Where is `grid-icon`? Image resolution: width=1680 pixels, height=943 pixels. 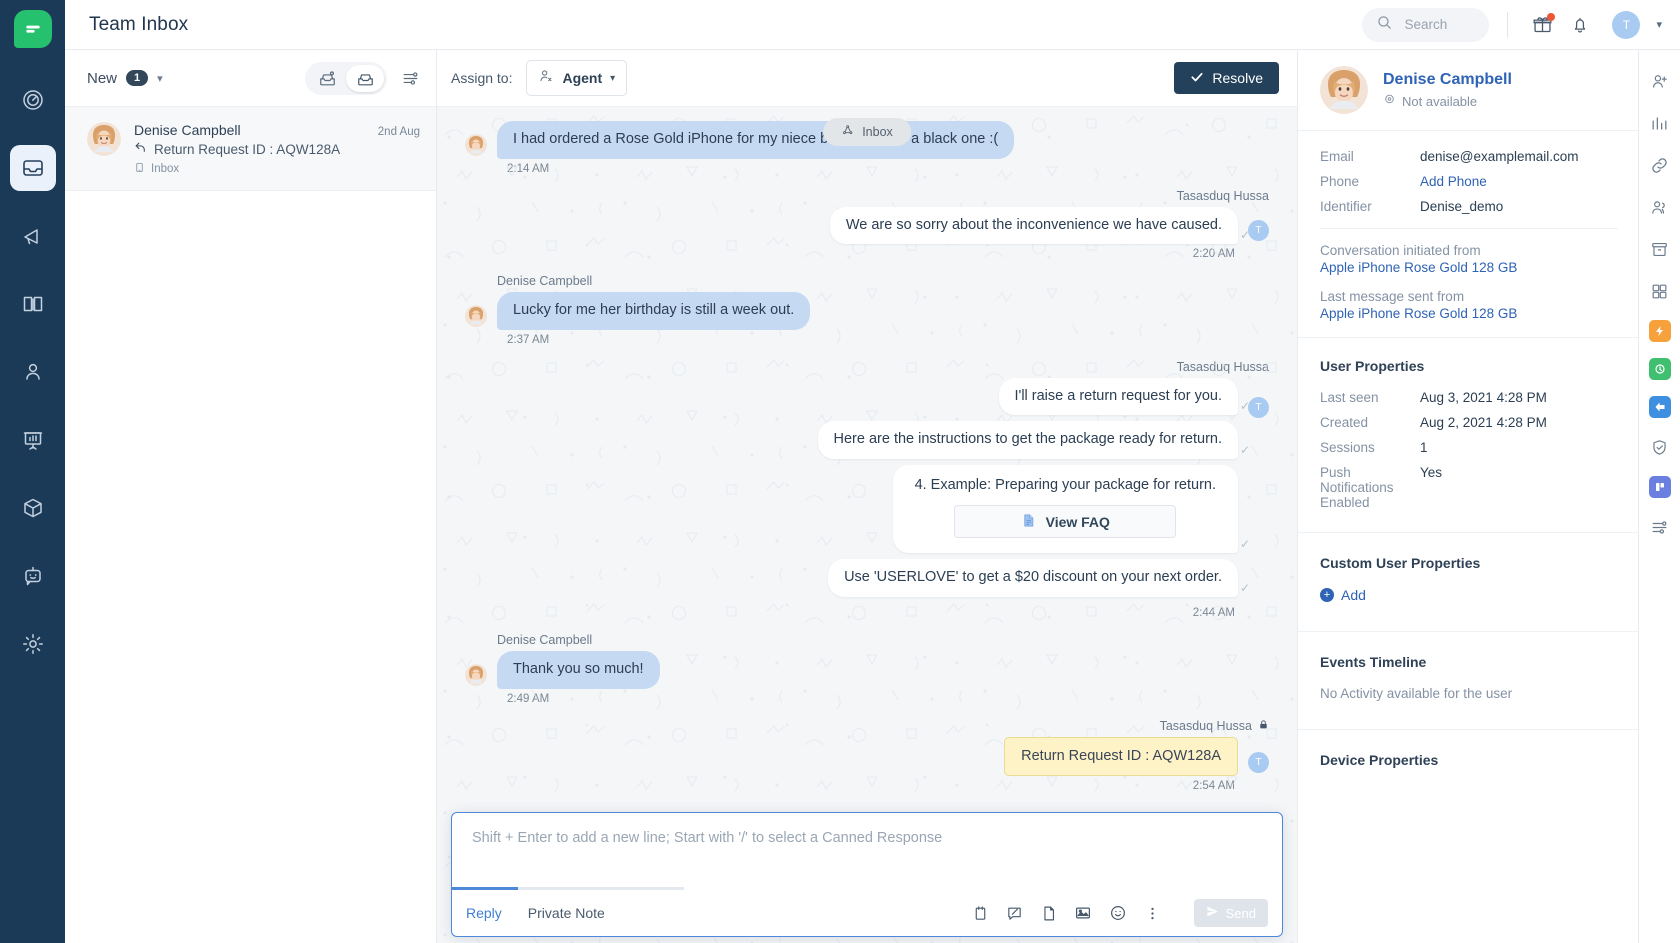 grid-icon is located at coordinates (1660, 291).